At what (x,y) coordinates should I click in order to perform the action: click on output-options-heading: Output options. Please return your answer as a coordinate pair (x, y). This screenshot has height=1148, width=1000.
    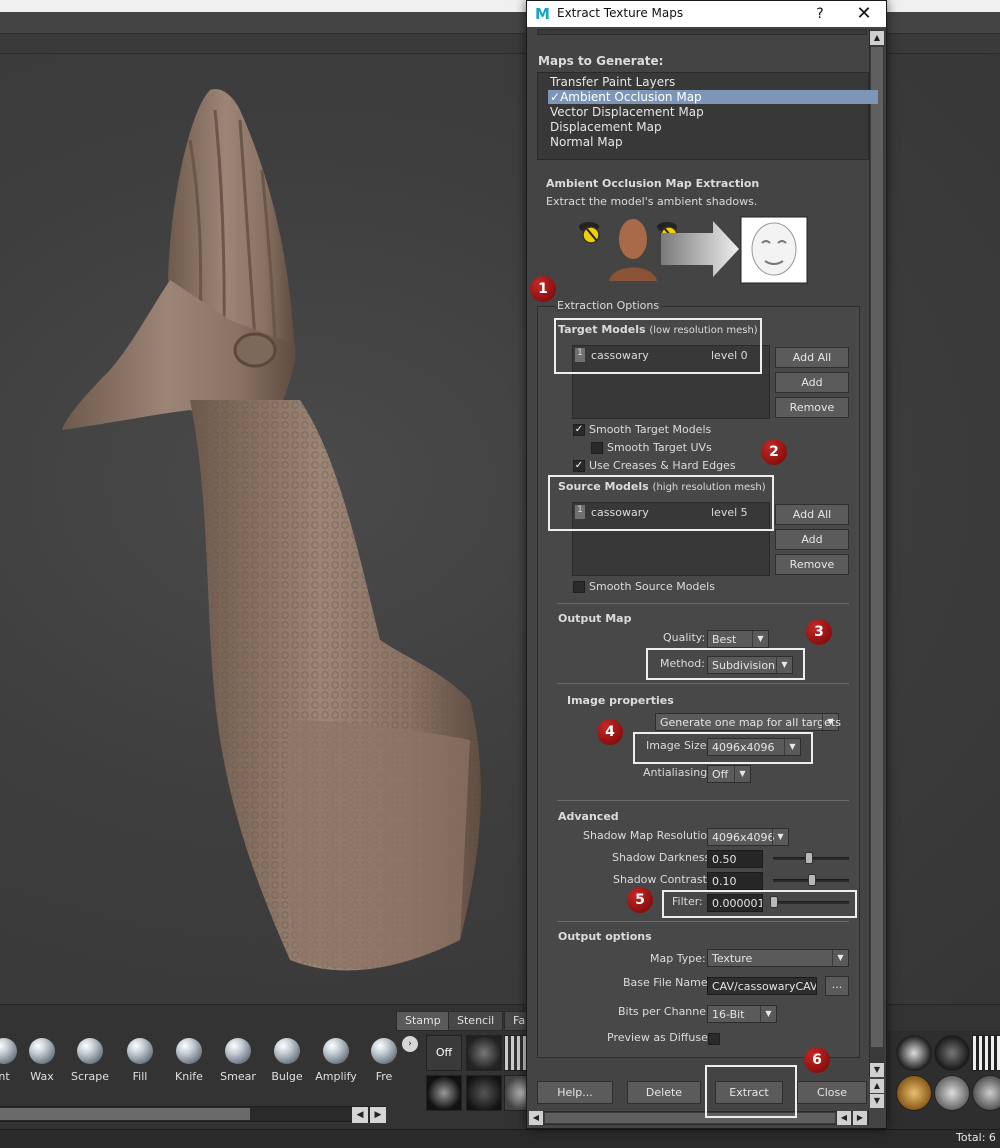
    Looking at the image, I should click on (605, 936).